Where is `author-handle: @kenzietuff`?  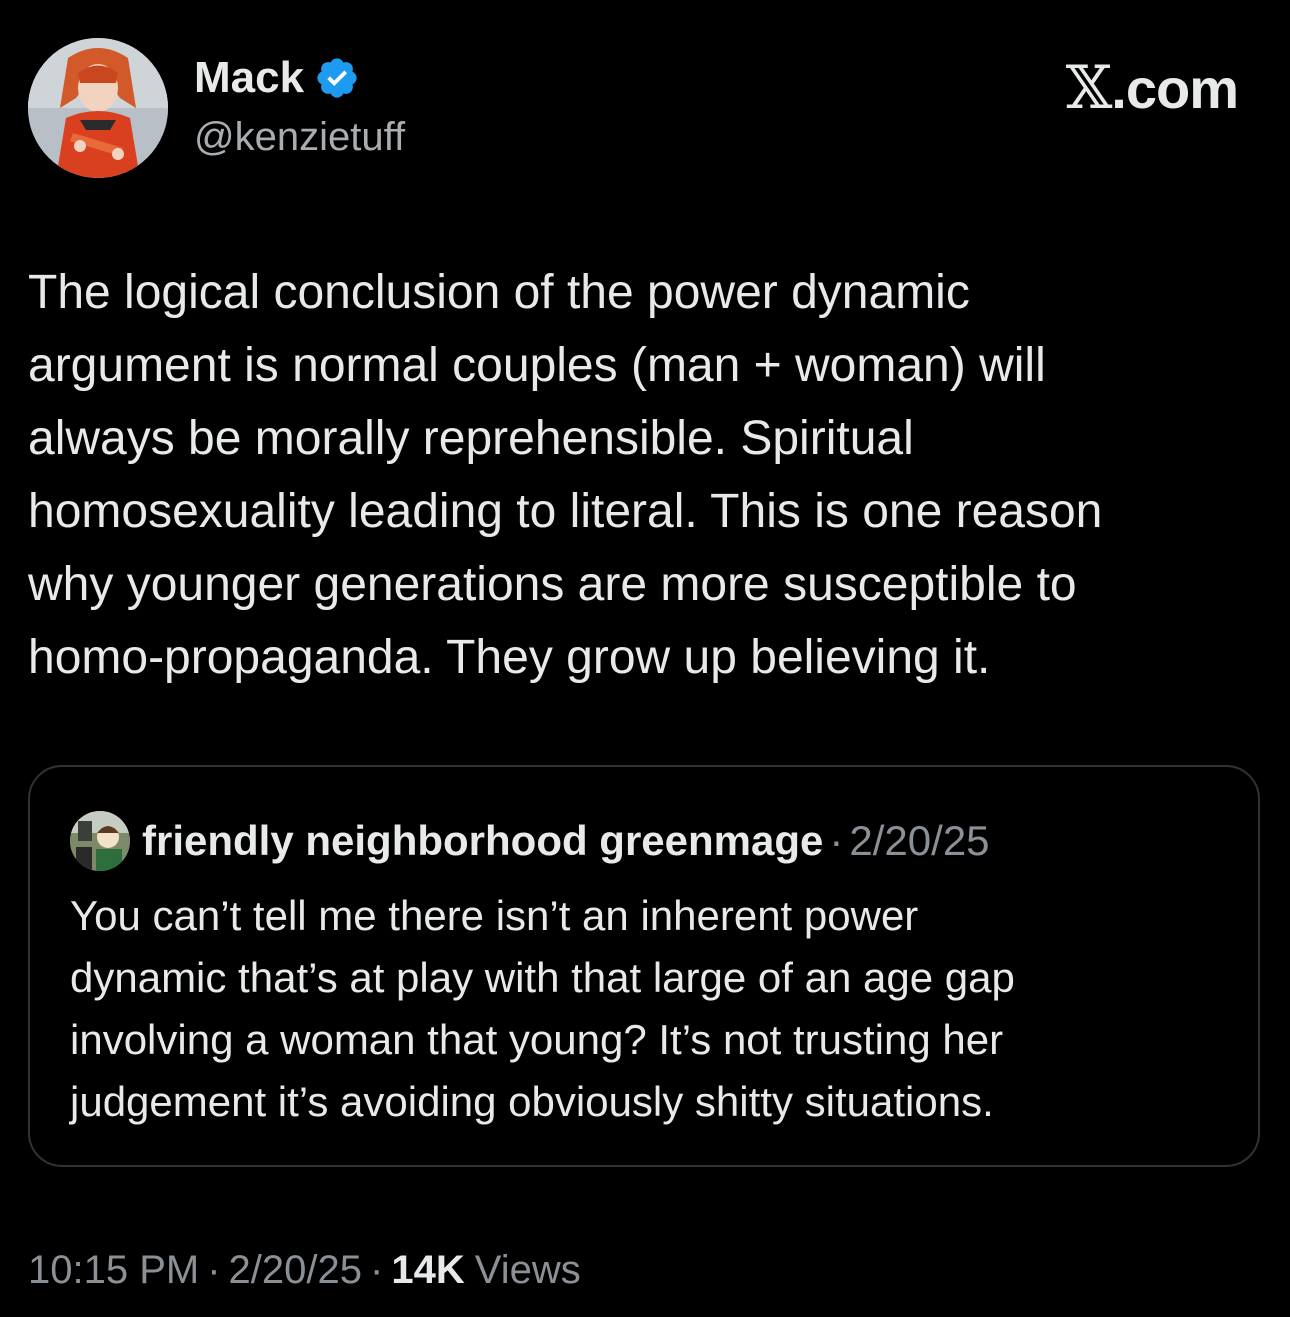 author-handle: @kenzietuff is located at coordinates (299, 137).